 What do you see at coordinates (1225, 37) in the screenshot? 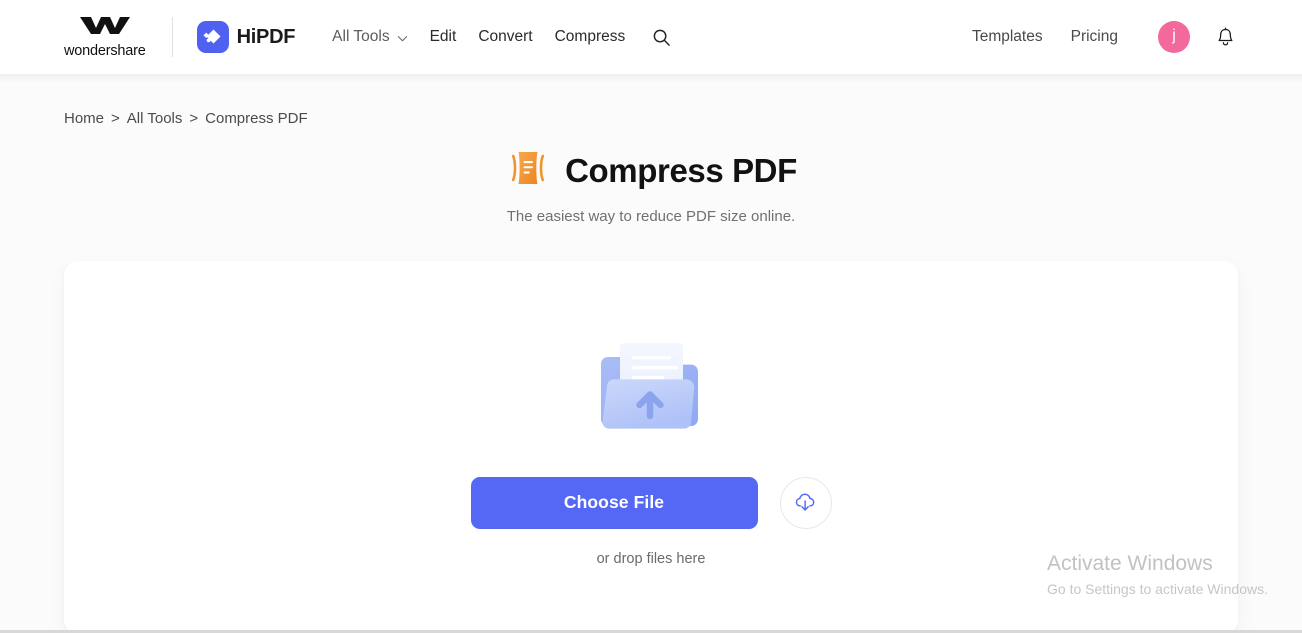
I see `bell-icon` at bounding box center [1225, 37].